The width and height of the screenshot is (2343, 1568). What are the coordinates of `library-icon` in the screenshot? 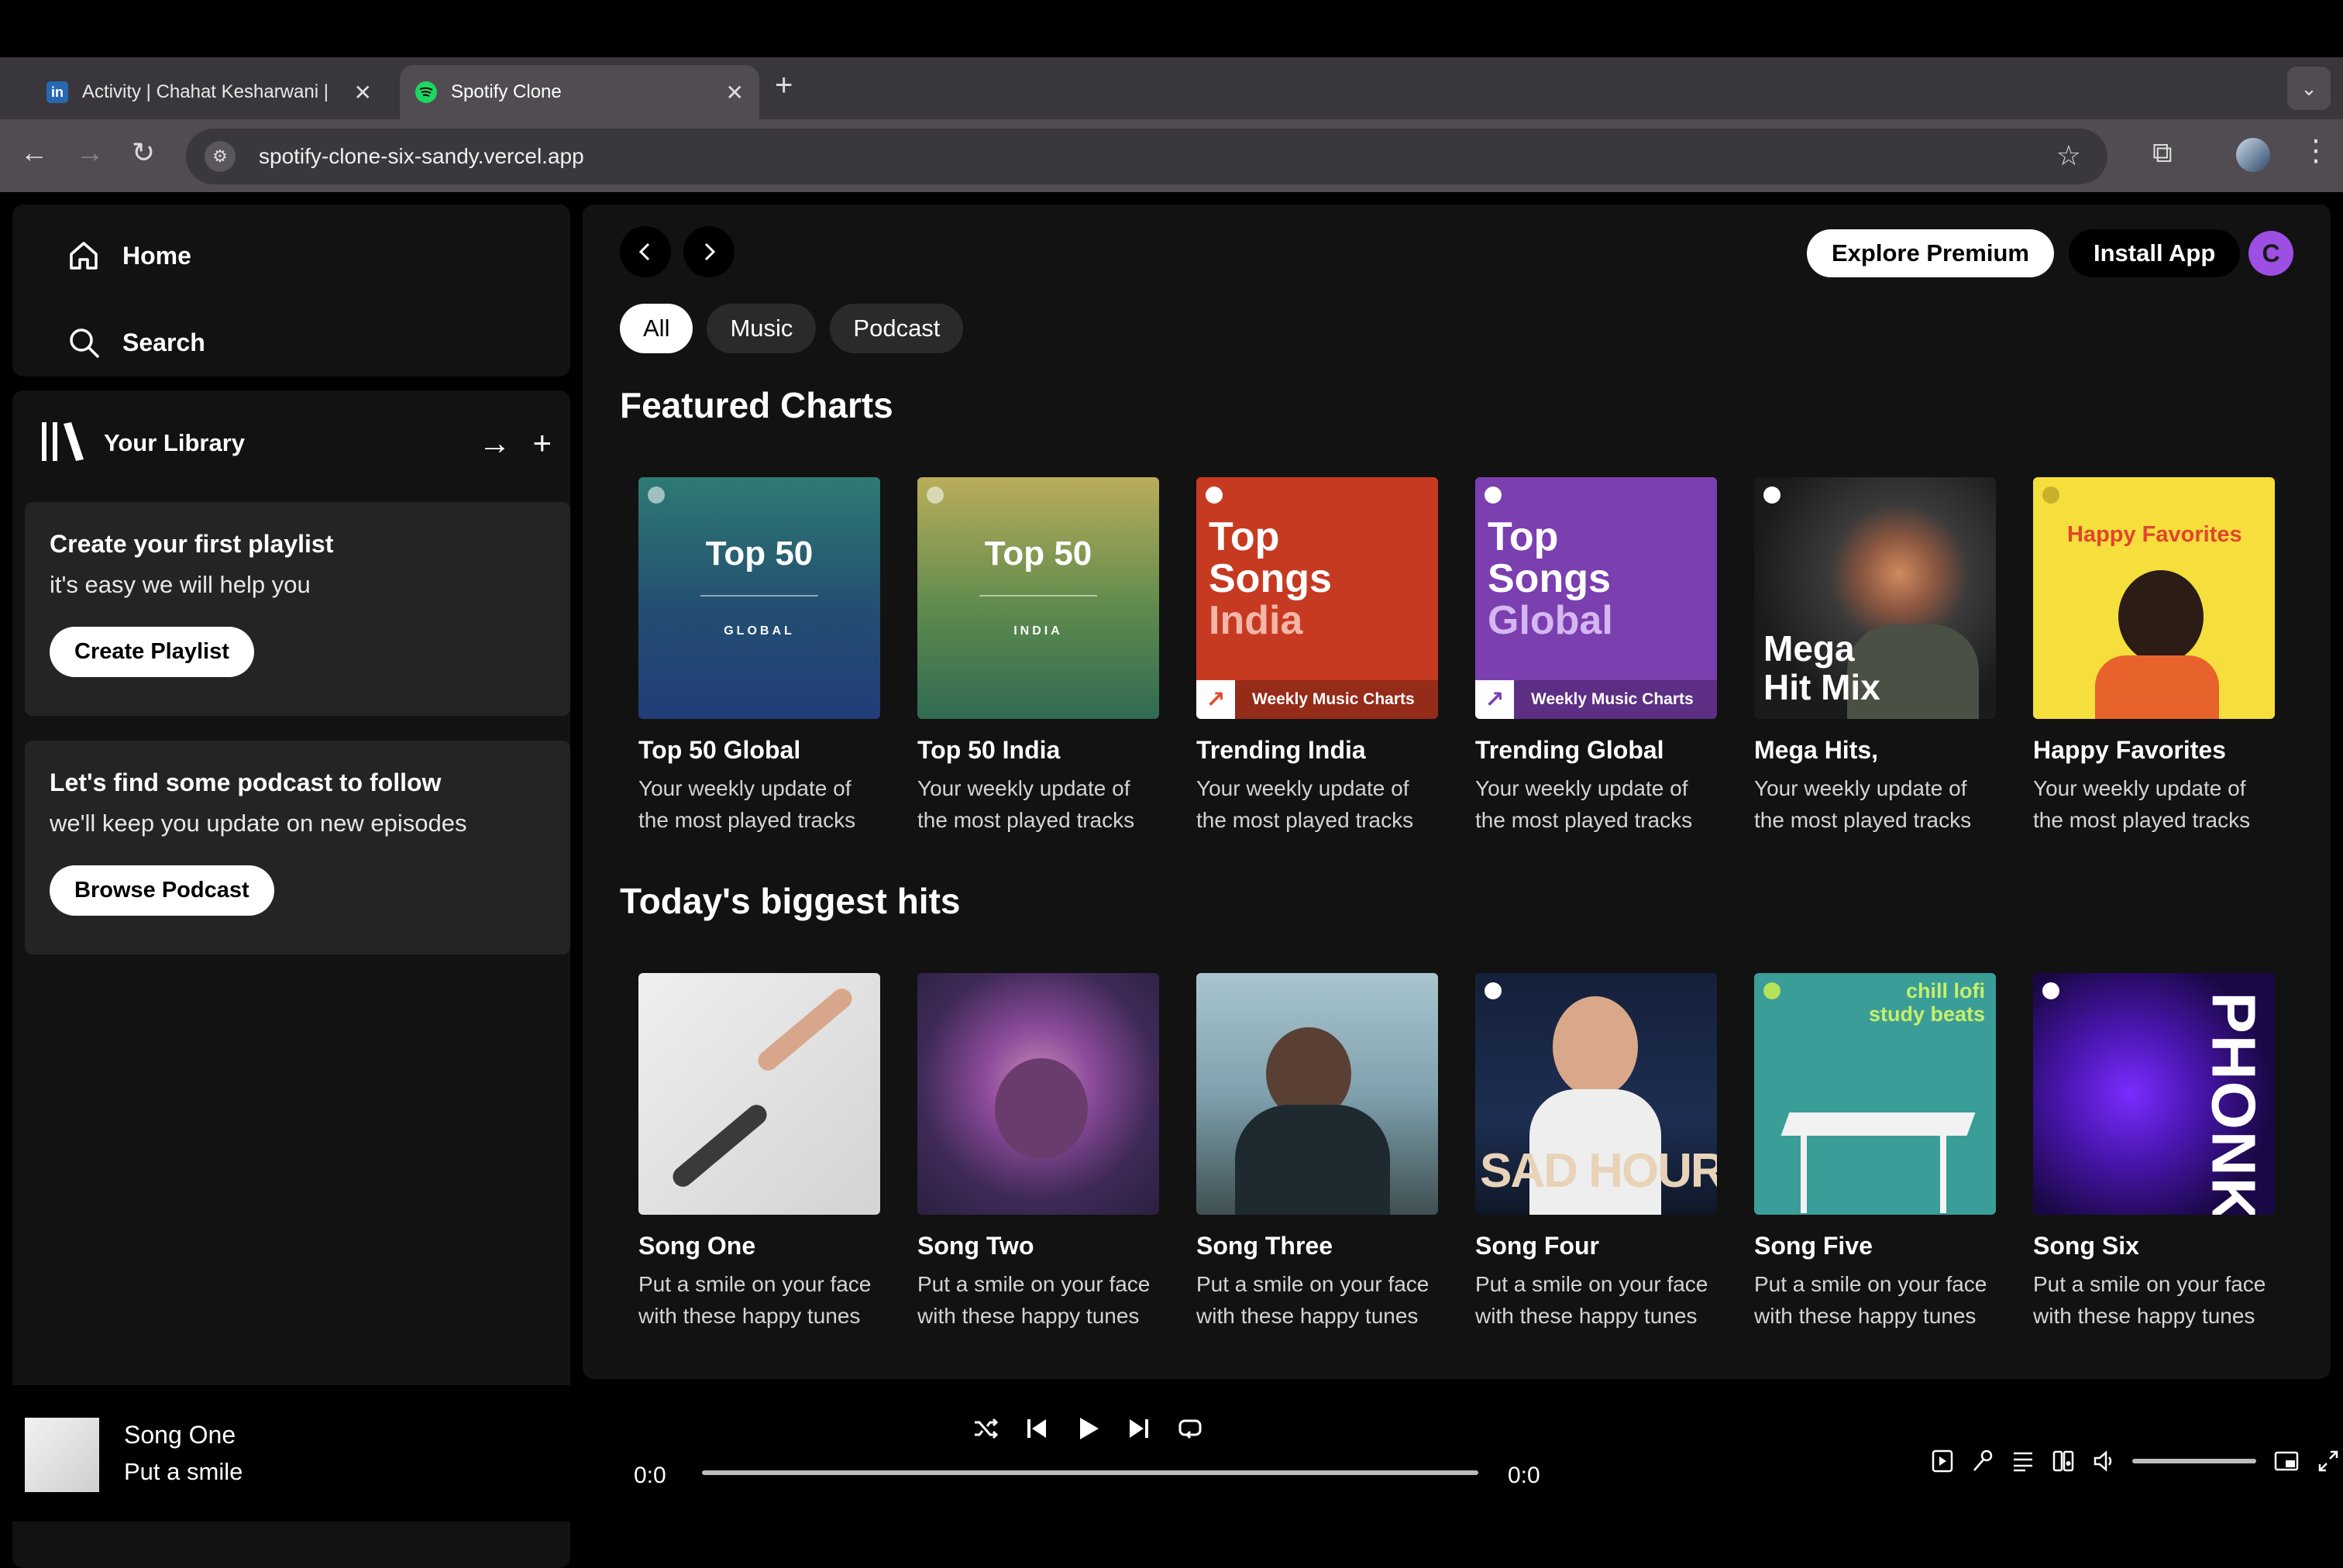 It's located at (62, 443).